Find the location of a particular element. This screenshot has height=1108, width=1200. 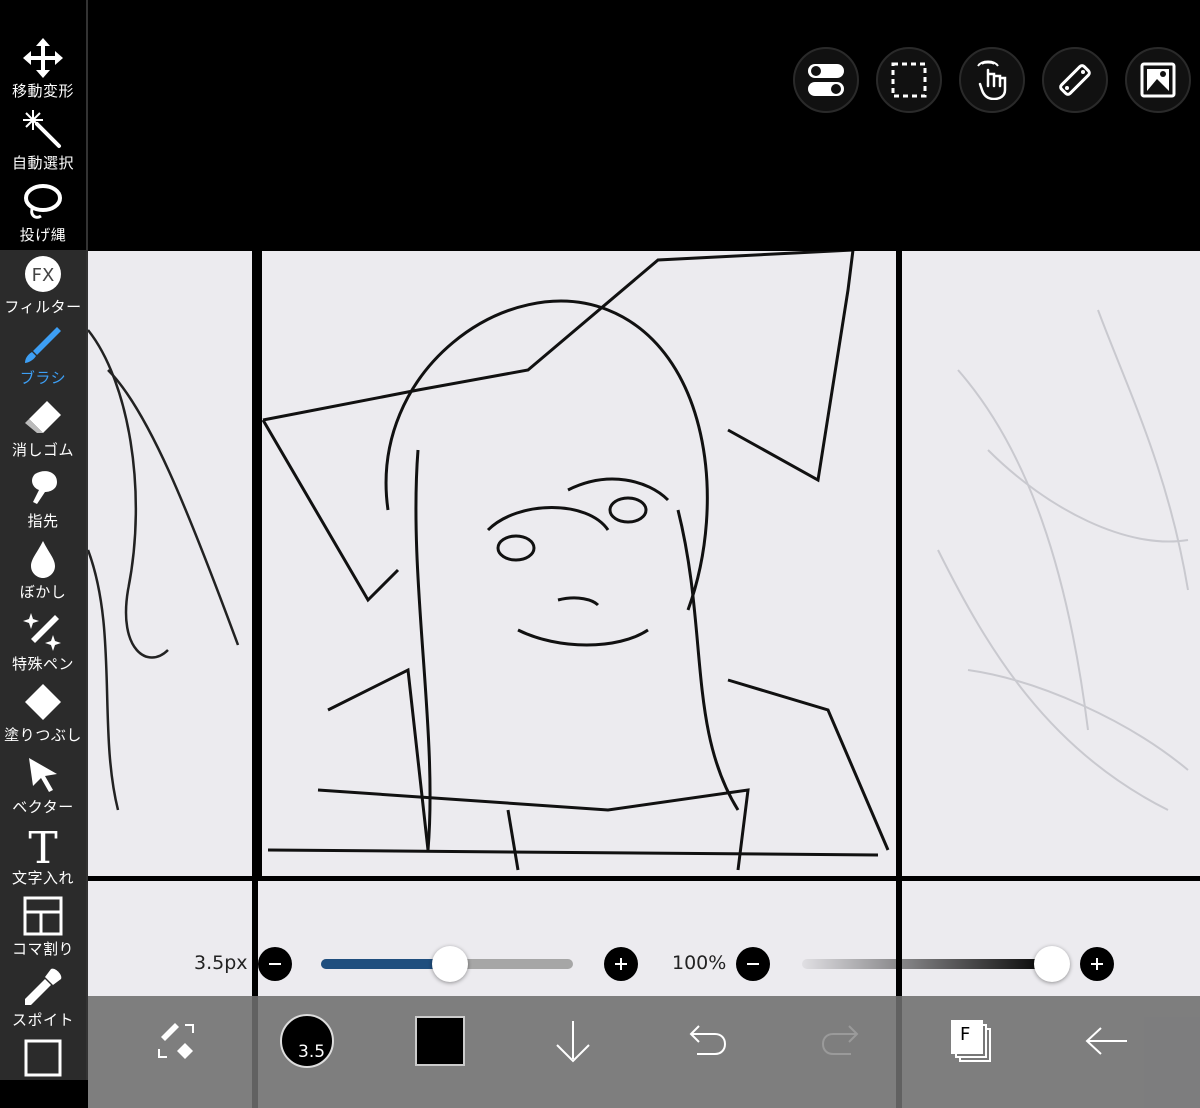

bottom-toolbar: 3.5 F is located at coordinates (644, 1052).